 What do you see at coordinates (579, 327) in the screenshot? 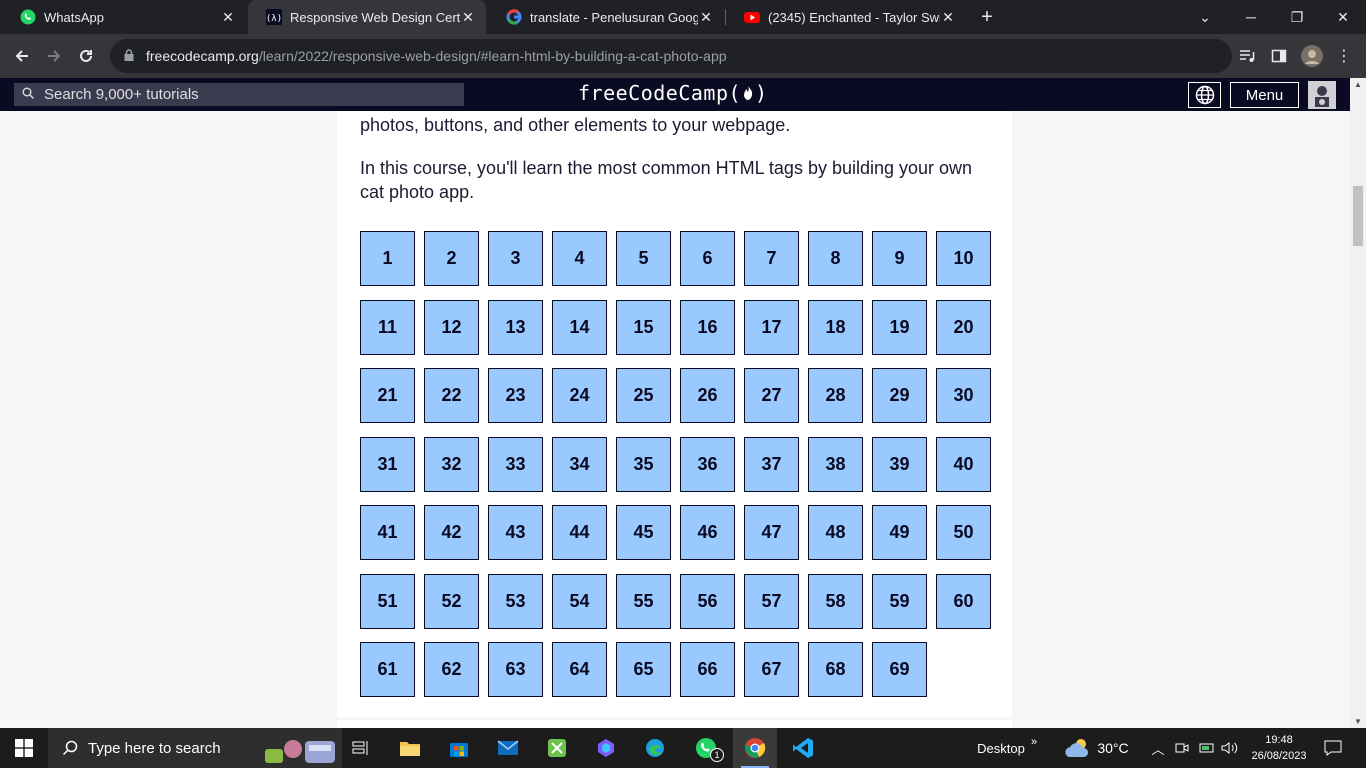
I see `step-button: 14` at bounding box center [579, 327].